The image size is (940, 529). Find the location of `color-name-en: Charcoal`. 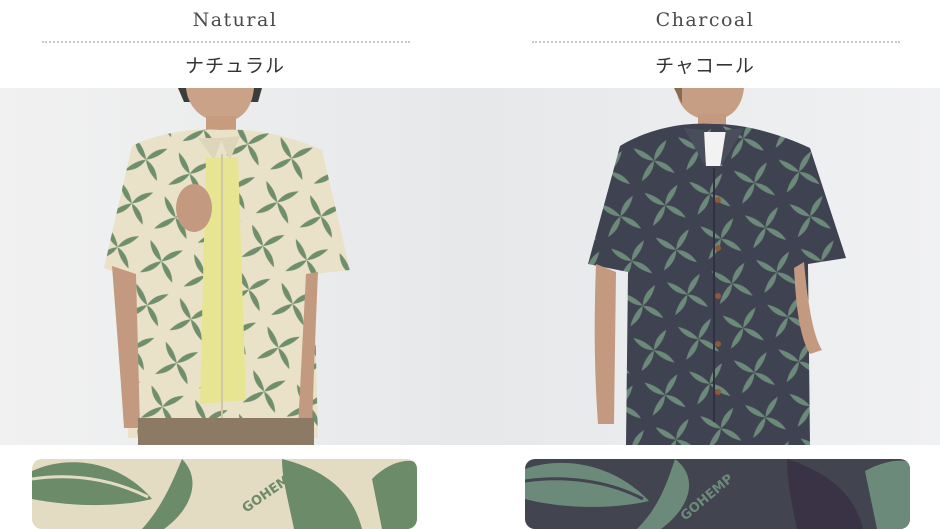

color-name-en: Charcoal is located at coordinates (705, 20).